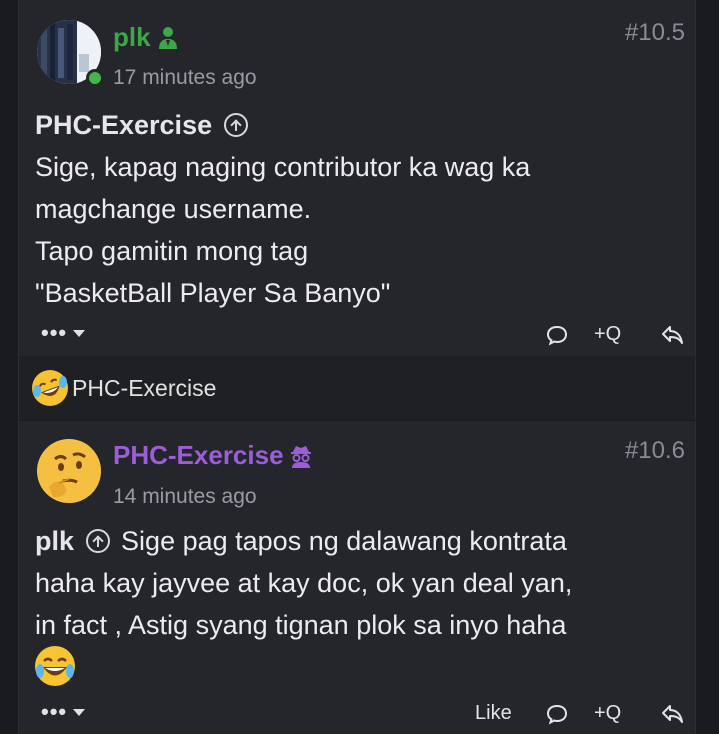  Describe the element at coordinates (213, 293) in the screenshot. I see `body-line: "BasketBall Player Sa Banyo"` at that location.